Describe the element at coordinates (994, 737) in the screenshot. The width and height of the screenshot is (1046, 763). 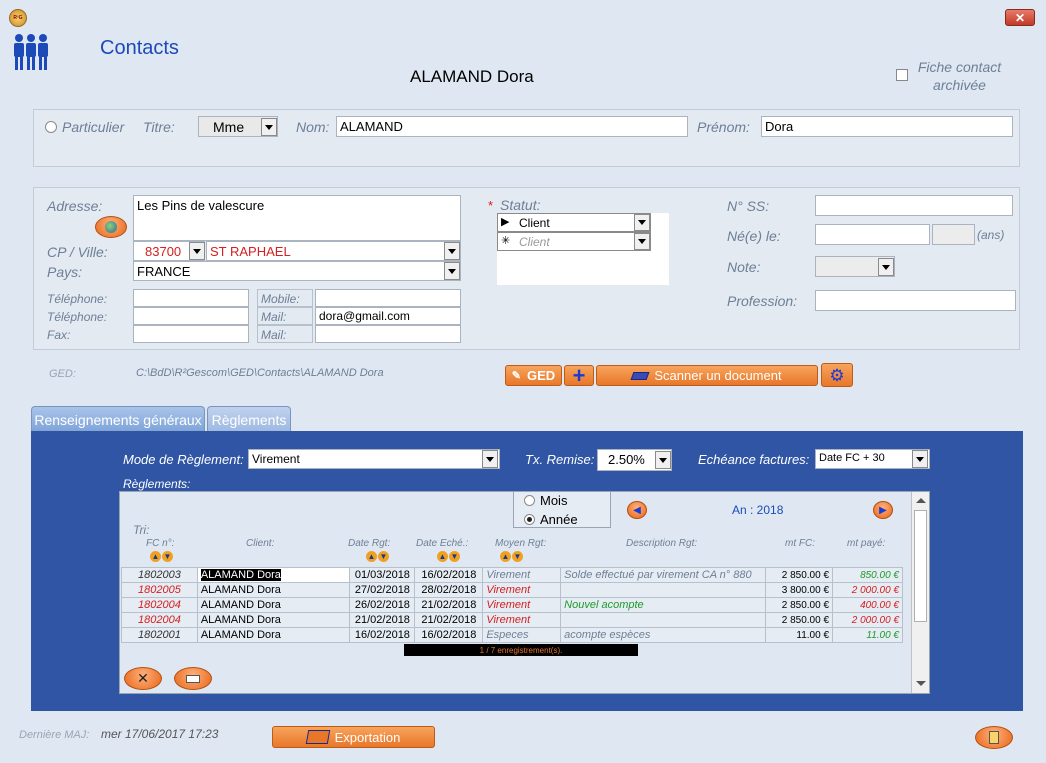
I see `exit-button` at that location.